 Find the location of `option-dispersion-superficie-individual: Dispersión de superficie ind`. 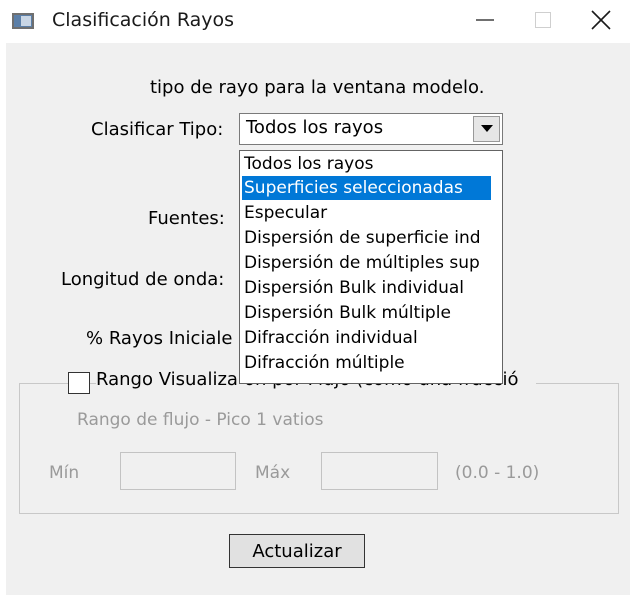

option-dispersion-superficie-individual: Dispersión de superficie ind is located at coordinates (372, 238).